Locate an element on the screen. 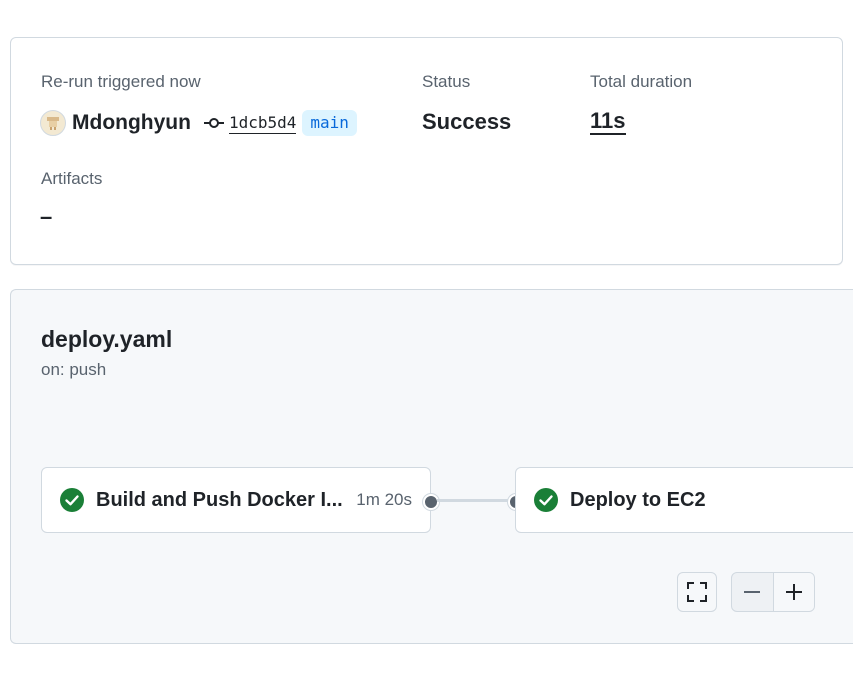 The width and height of the screenshot is (853, 682). git-commit-icon is located at coordinates (214, 123).